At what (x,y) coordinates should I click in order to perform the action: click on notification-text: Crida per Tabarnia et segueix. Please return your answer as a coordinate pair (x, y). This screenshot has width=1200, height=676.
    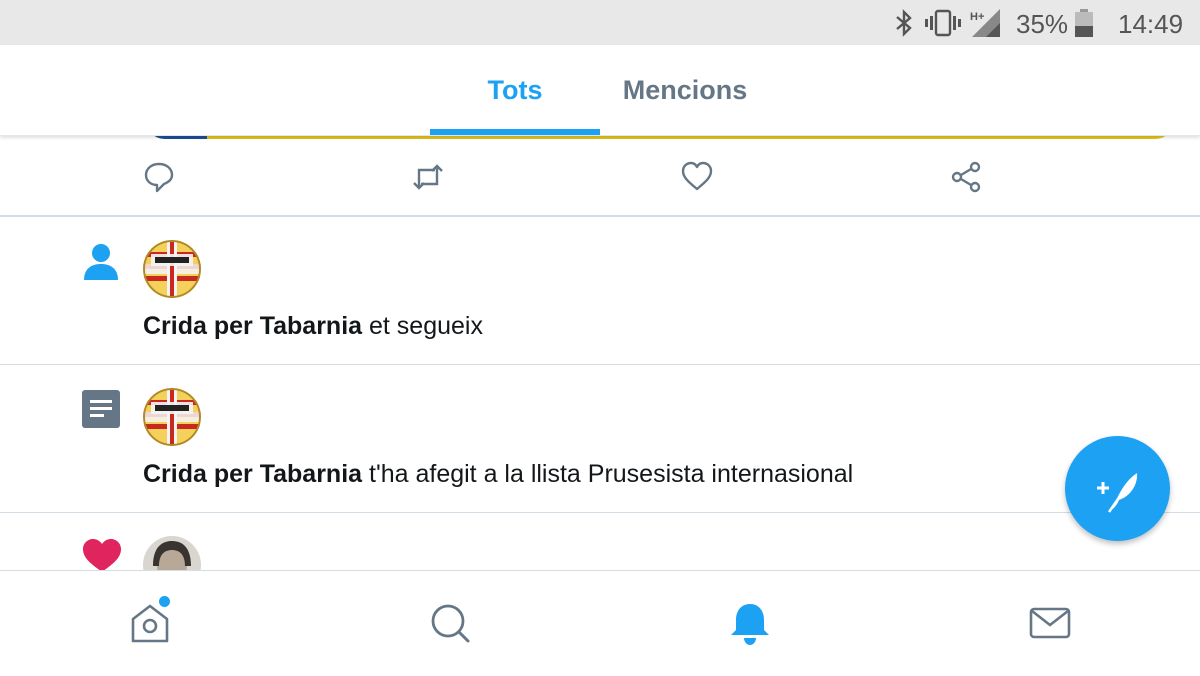
    Looking at the image, I should click on (313, 326).